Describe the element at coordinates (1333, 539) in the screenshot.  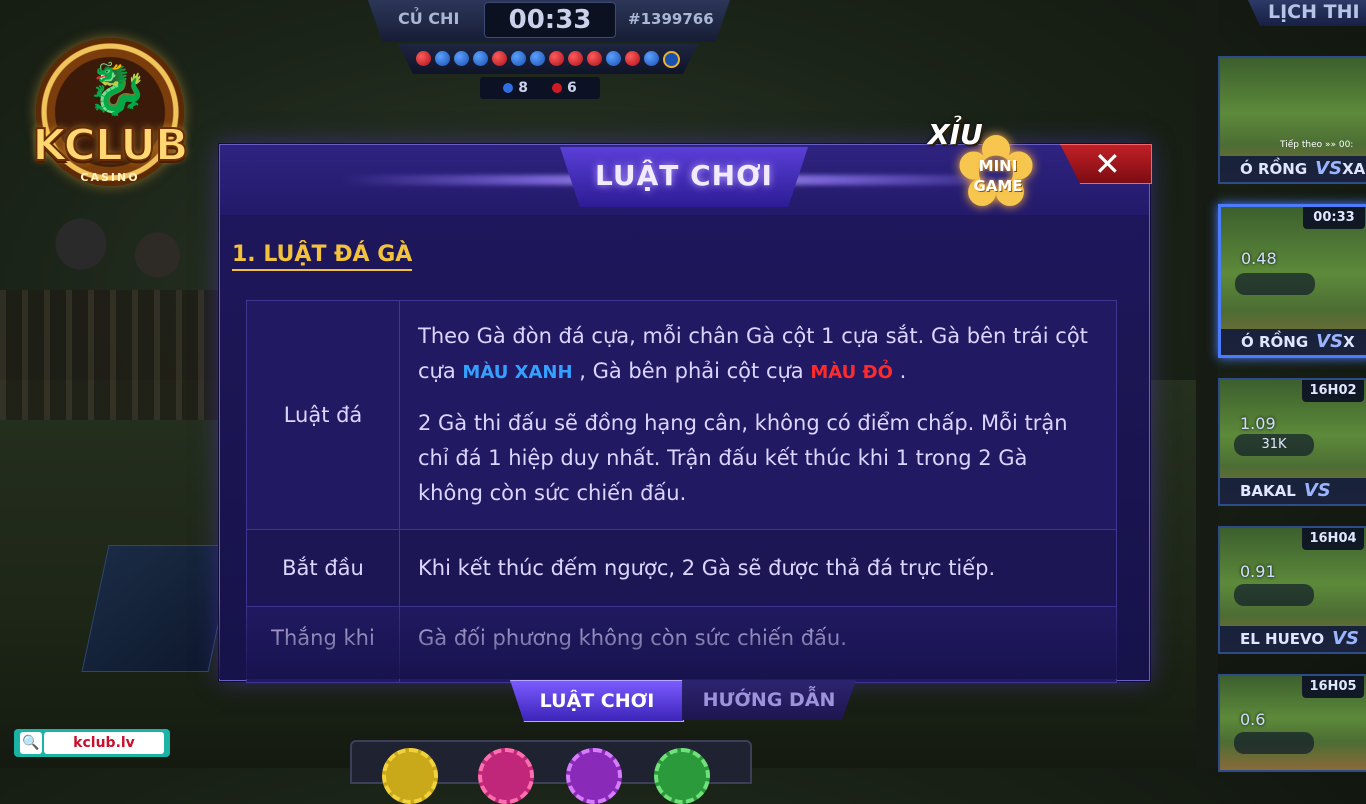
I see `card-time: 16H04` at that location.